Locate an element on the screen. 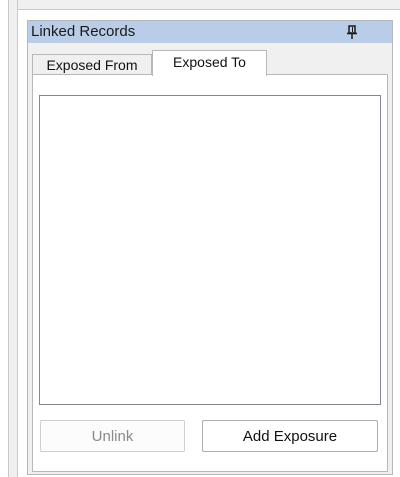 Image resolution: width=400 pixels, height=477 pixels. top-edge is located at coordinates (209, 5).